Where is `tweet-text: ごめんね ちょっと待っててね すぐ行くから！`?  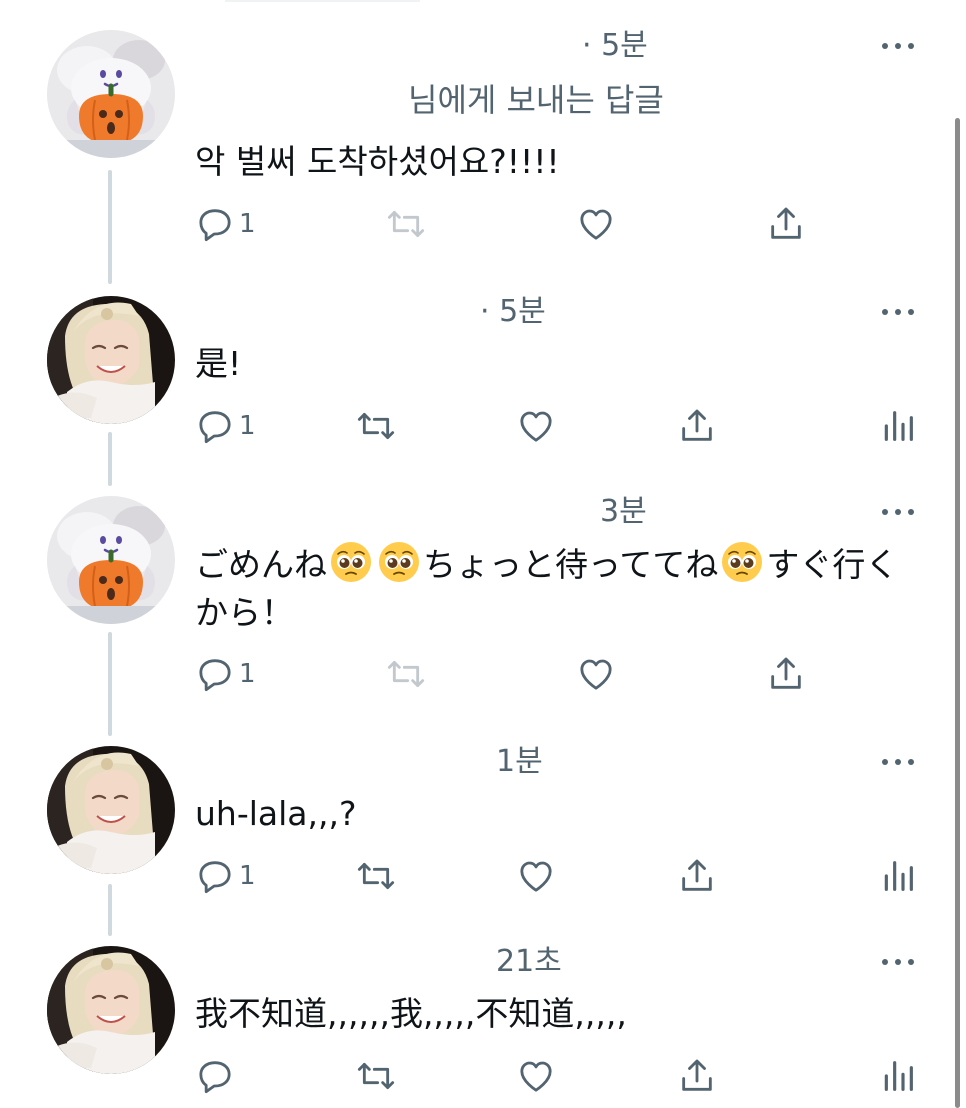 tweet-text: ごめんね ちょっと待っててね すぐ行くから！ is located at coordinates (555, 588).